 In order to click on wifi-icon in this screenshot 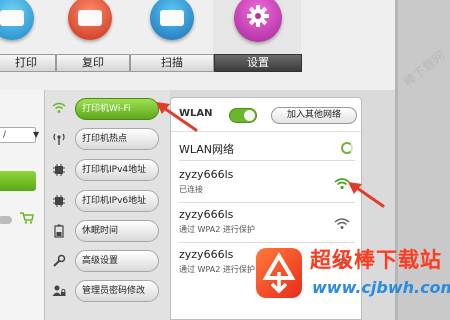, I will do `click(59, 109)`.